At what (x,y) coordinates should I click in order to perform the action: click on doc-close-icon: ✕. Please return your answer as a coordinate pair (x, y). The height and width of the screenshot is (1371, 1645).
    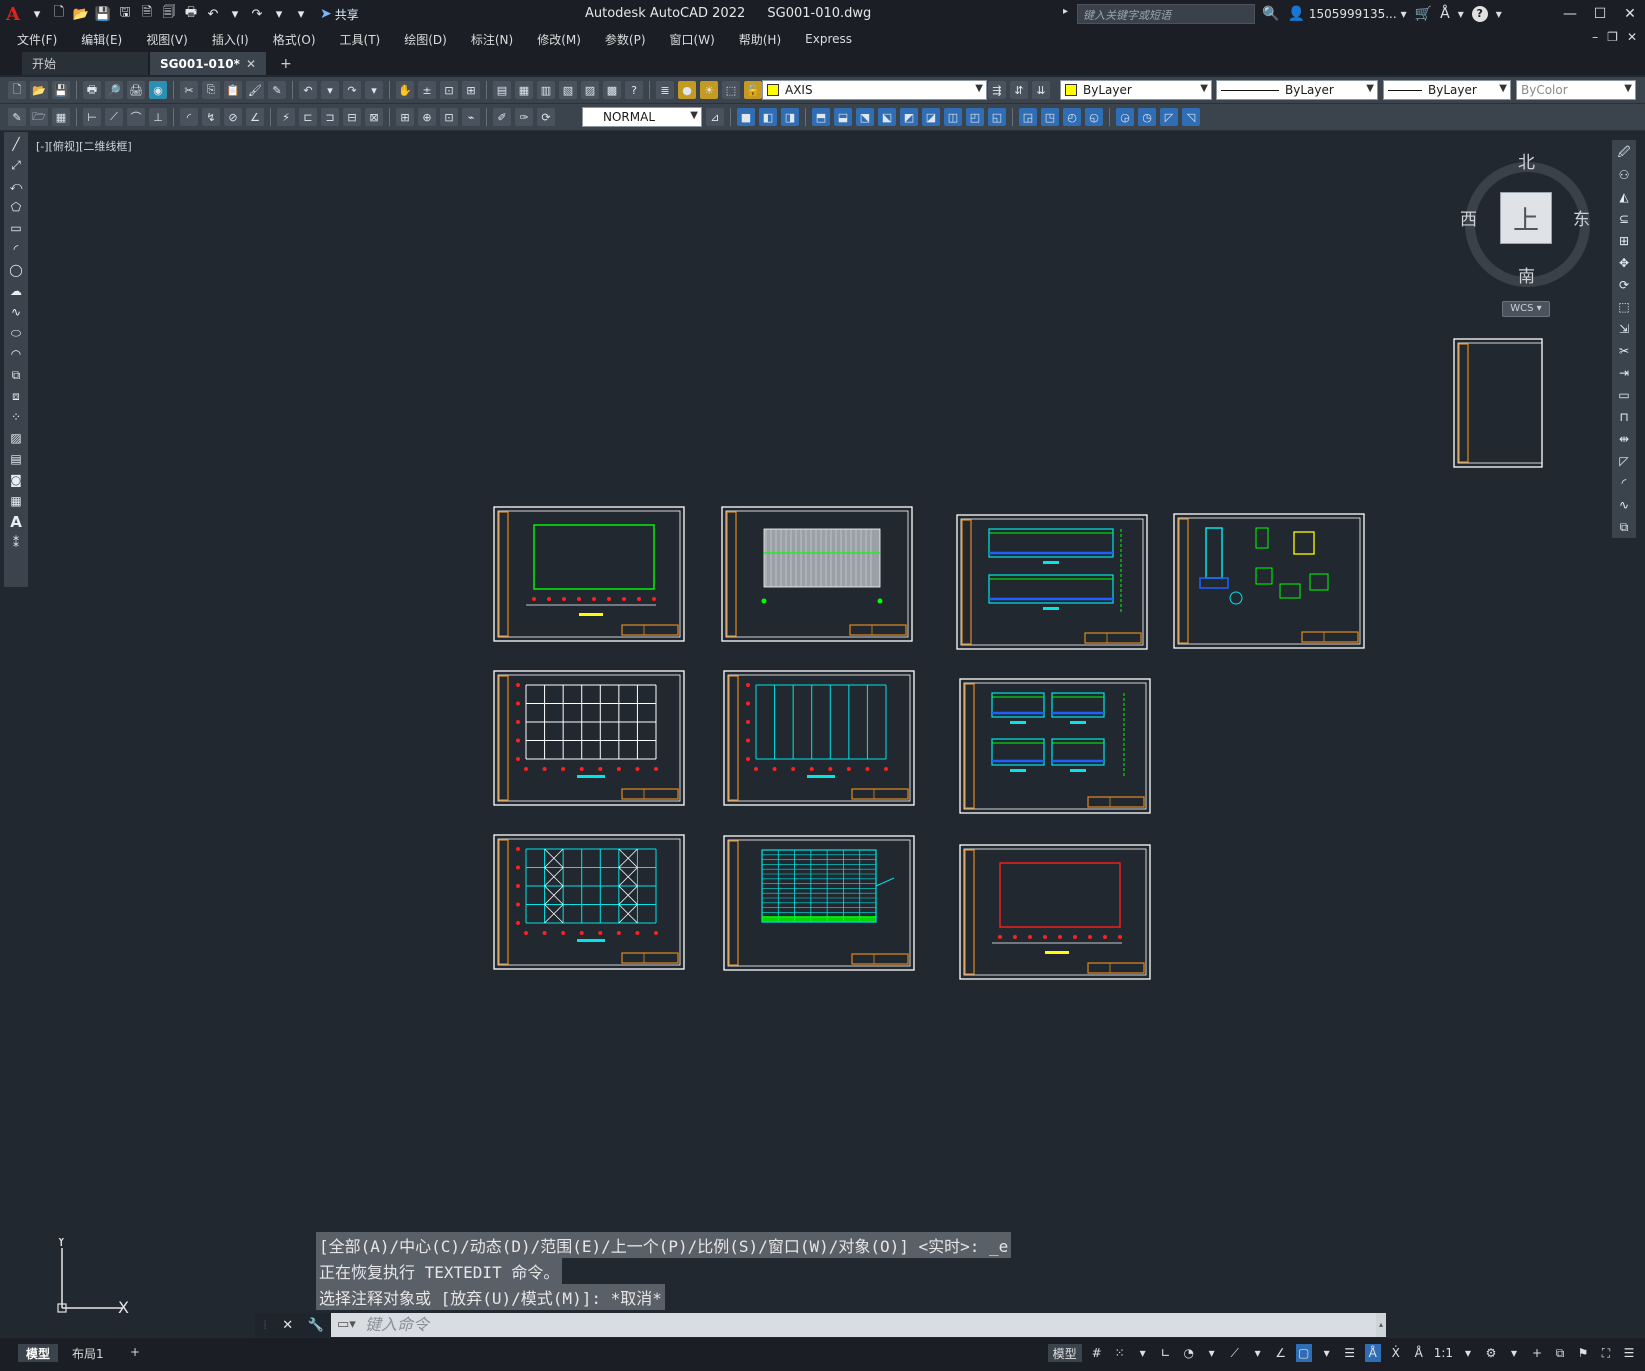
    Looking at the image, I should click on (1632, 37).